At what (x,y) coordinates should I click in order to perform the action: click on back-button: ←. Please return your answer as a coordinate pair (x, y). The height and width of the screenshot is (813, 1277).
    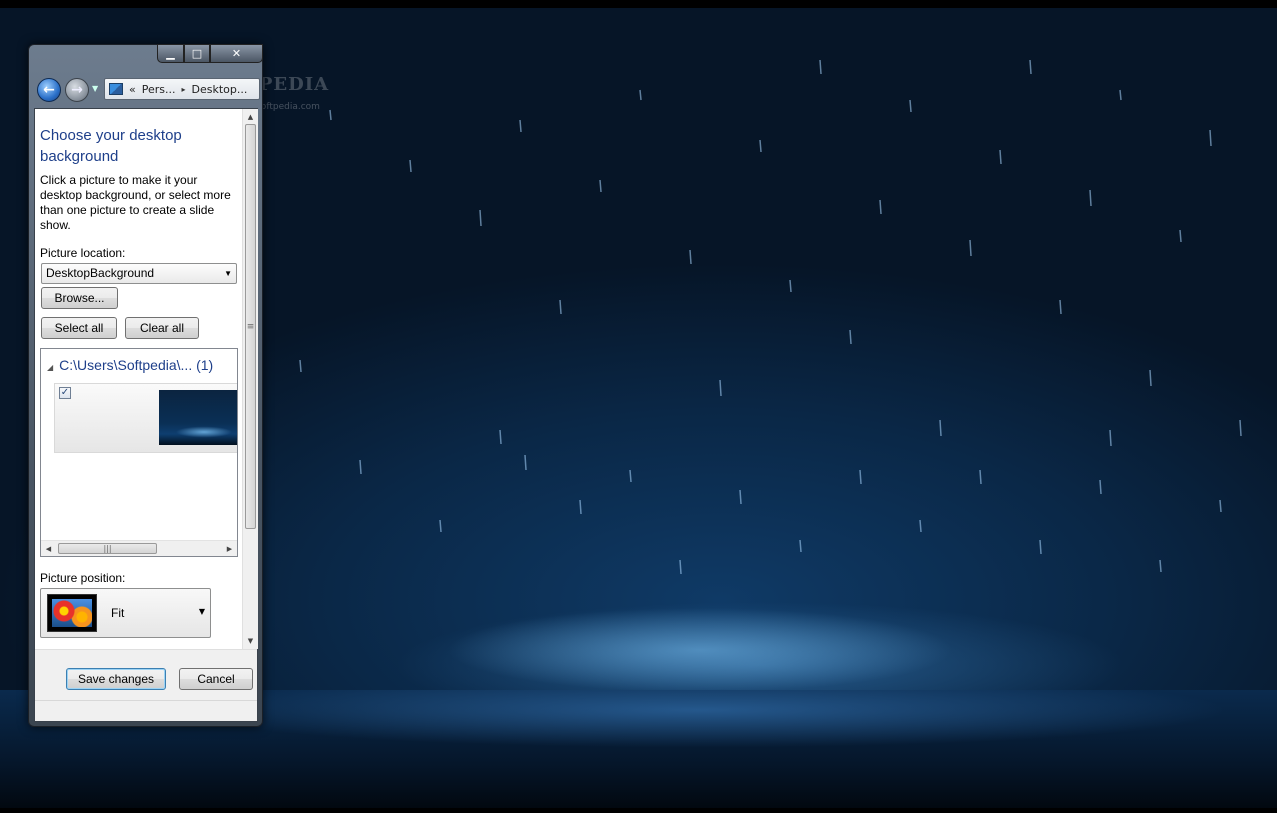
    Looking at the image, I should click on (49, 90).